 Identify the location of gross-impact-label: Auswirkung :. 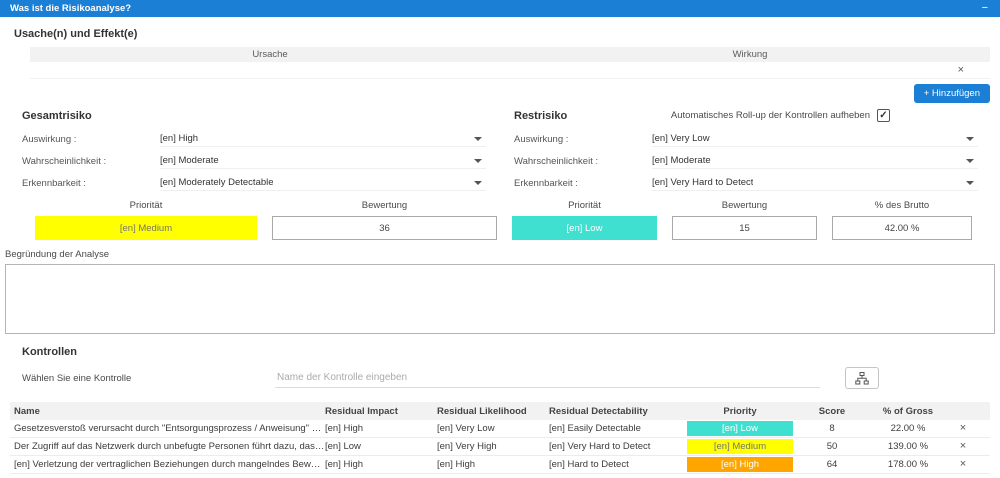
(49, 139).